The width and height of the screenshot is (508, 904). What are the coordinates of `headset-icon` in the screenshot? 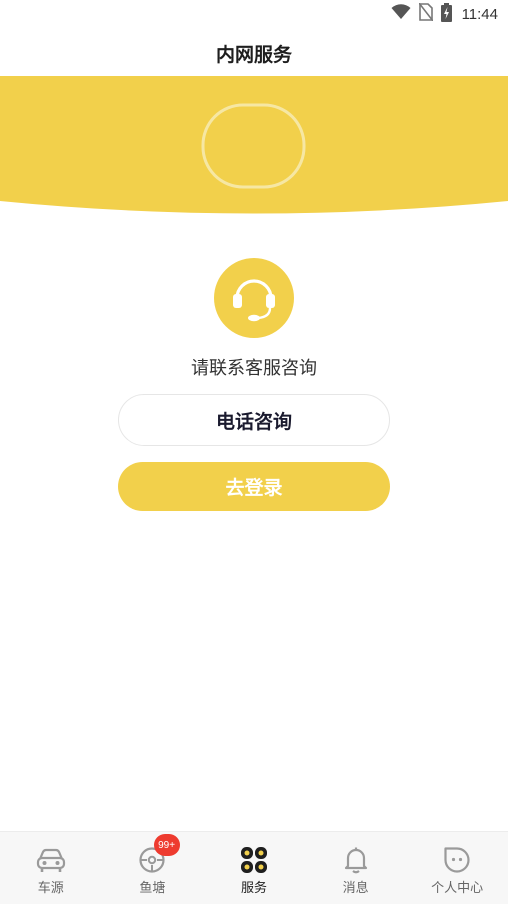 It's located at (254, 298).